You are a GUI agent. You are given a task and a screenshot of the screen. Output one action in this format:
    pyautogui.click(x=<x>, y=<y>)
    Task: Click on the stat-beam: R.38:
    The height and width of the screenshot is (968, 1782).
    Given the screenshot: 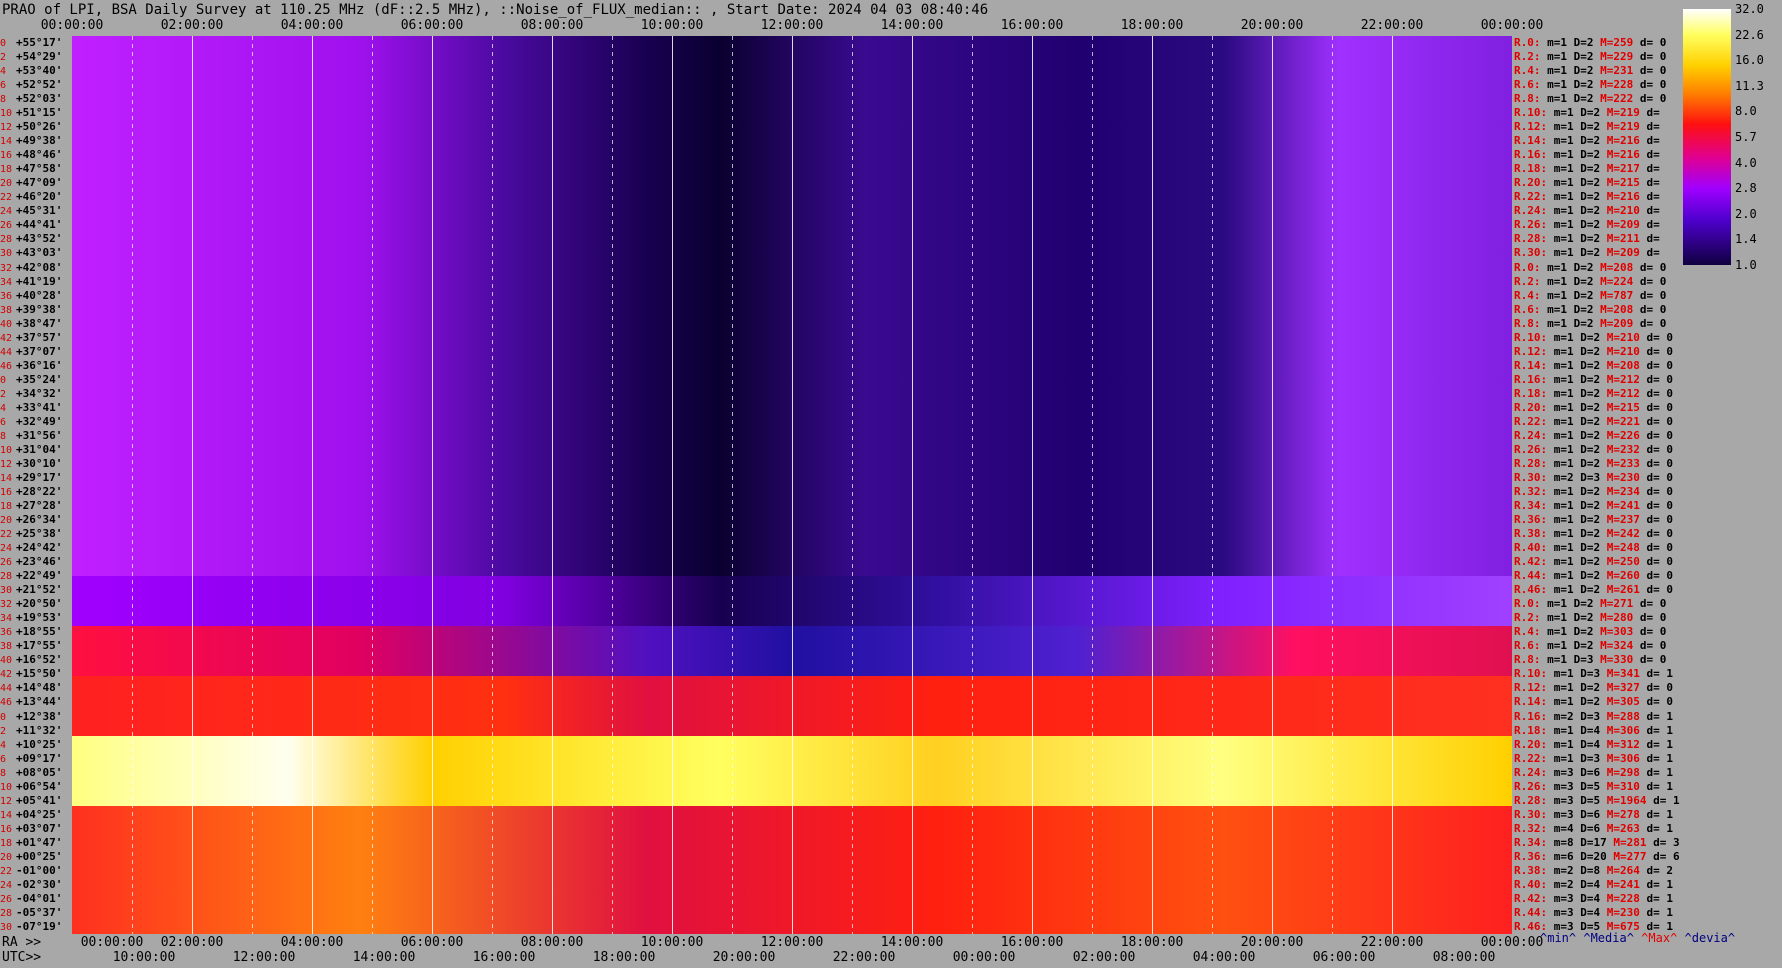 What is the action you would take?
    pyautogui.click(x=1534, y=870)
    